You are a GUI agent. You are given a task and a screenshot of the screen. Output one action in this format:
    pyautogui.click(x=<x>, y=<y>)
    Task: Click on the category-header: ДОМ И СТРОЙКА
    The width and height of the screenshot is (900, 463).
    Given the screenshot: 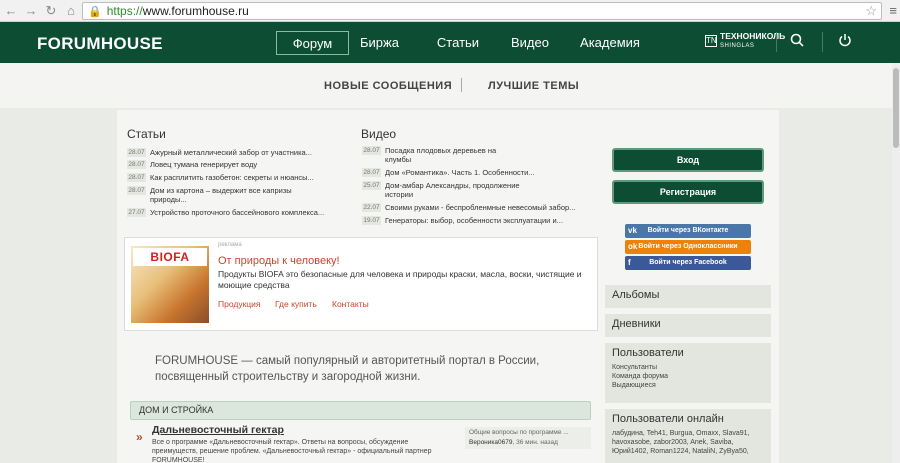 What is the action you would take?
    pyautogui.click(x=360, y=410)
    